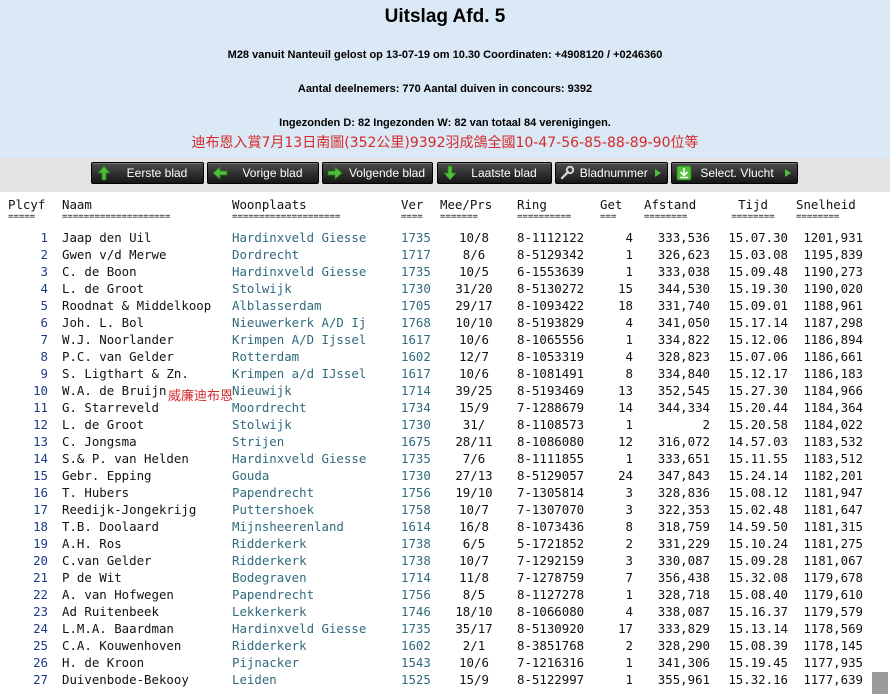  What do you see at coordinates (833, 254) in the screenshot?
I see `cell-snel: 1195,839` at bounding box center [833, 254].